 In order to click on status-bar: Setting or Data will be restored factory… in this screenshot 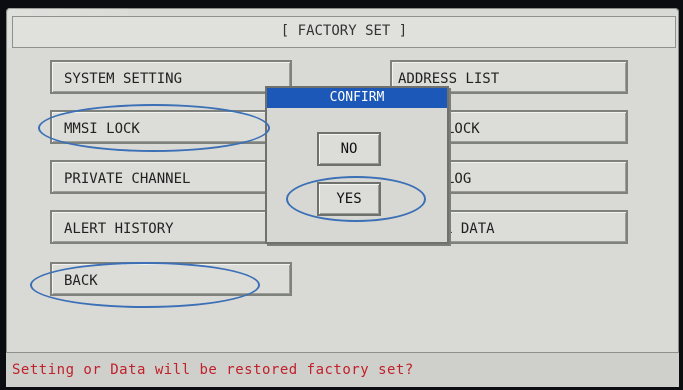, I will do `click(342, 369)`.